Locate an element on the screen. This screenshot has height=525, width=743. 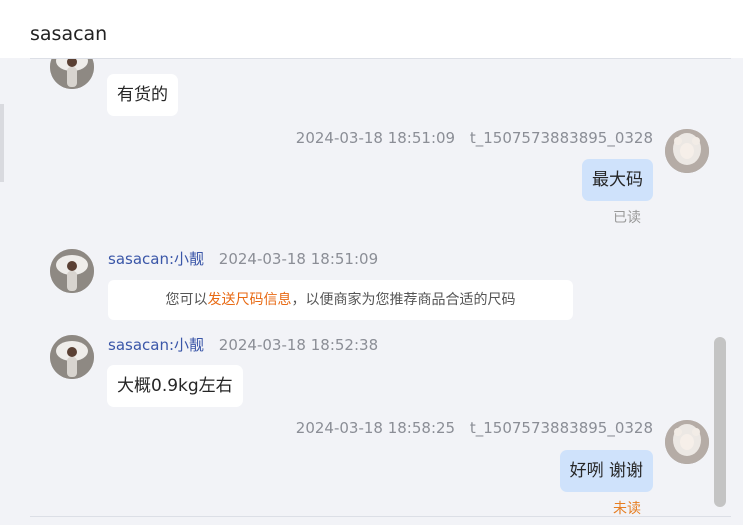
chat-title: sasacan is located at coordinates (69, 34).